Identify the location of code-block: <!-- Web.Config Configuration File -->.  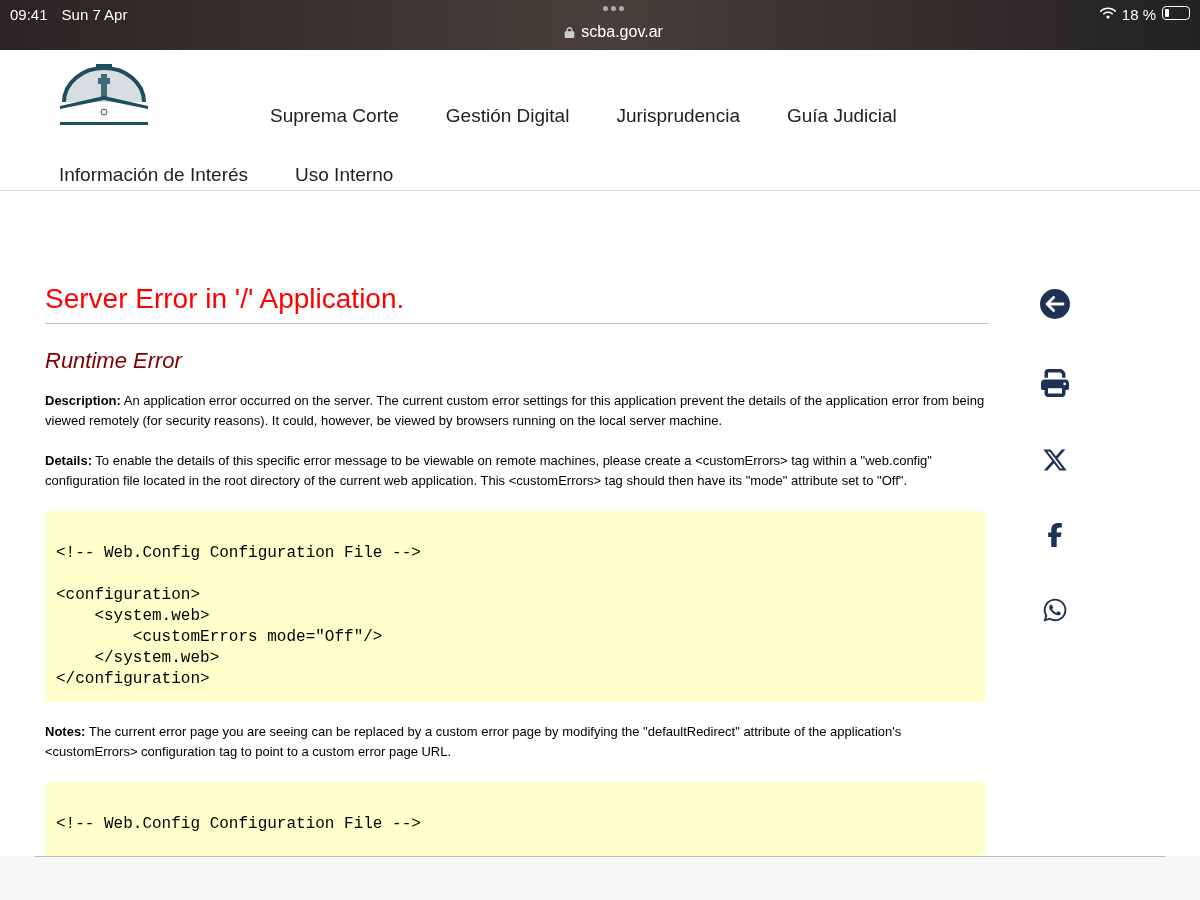
(515, 819).